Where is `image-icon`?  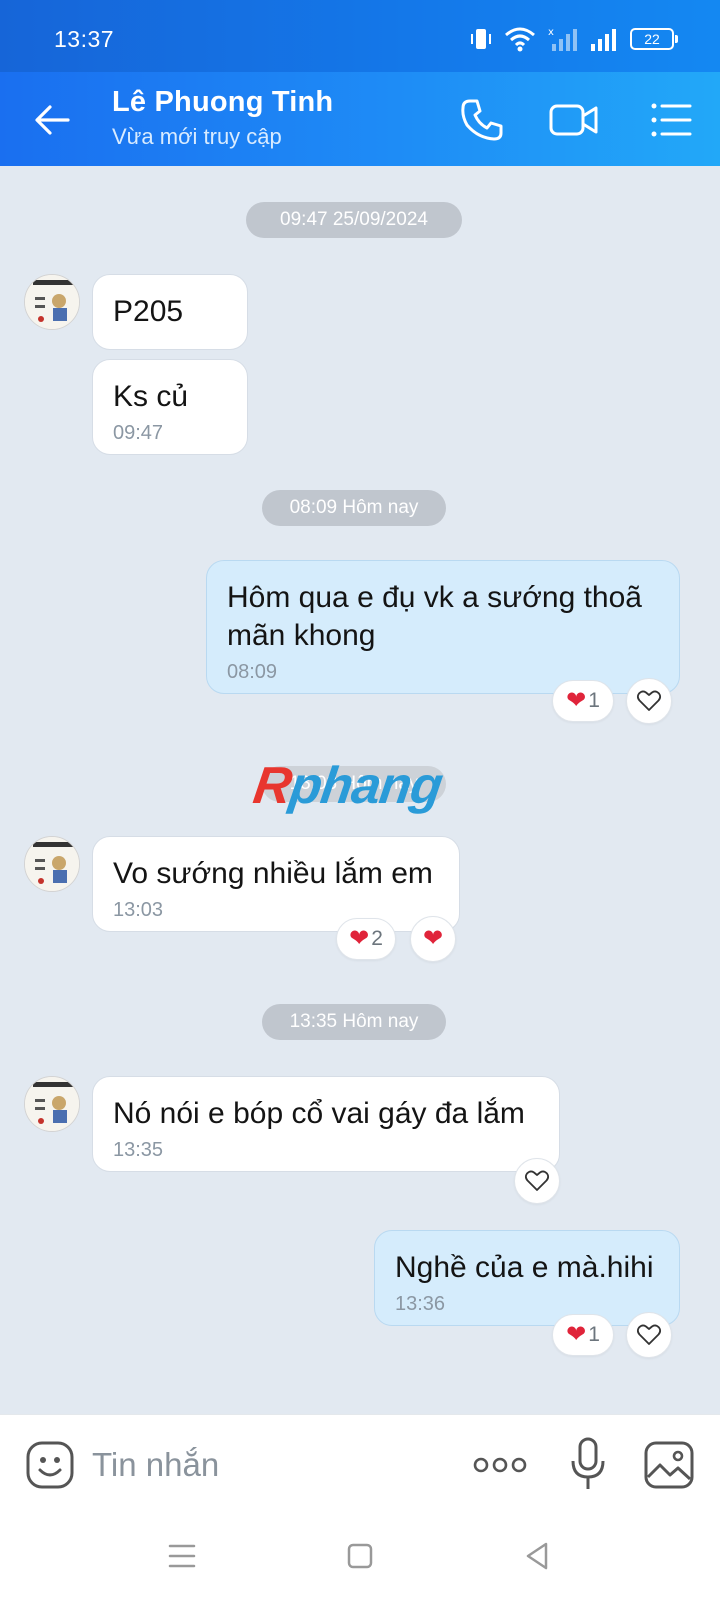
image-icon is located at coordinates (669, 1465).